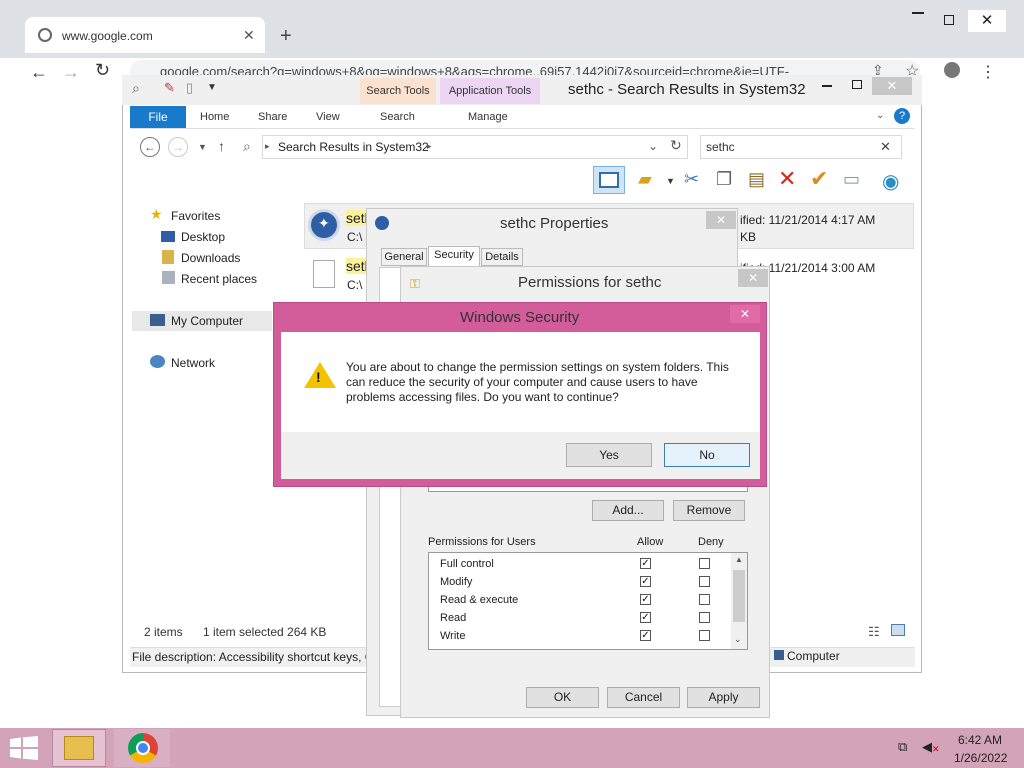 The width and height of the screenshot is (1024, 768). What do you see at coordinates (874, 632) in the screenshot?
I see `details-view-icon: ☷` at bounding box center [874, 632].